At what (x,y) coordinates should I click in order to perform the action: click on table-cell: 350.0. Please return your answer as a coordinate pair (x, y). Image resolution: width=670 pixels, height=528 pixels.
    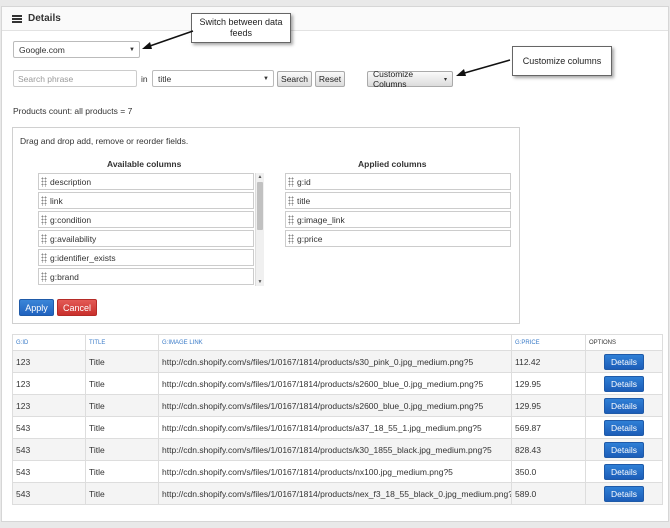
    Looking at the image, I should click on (548, 471).